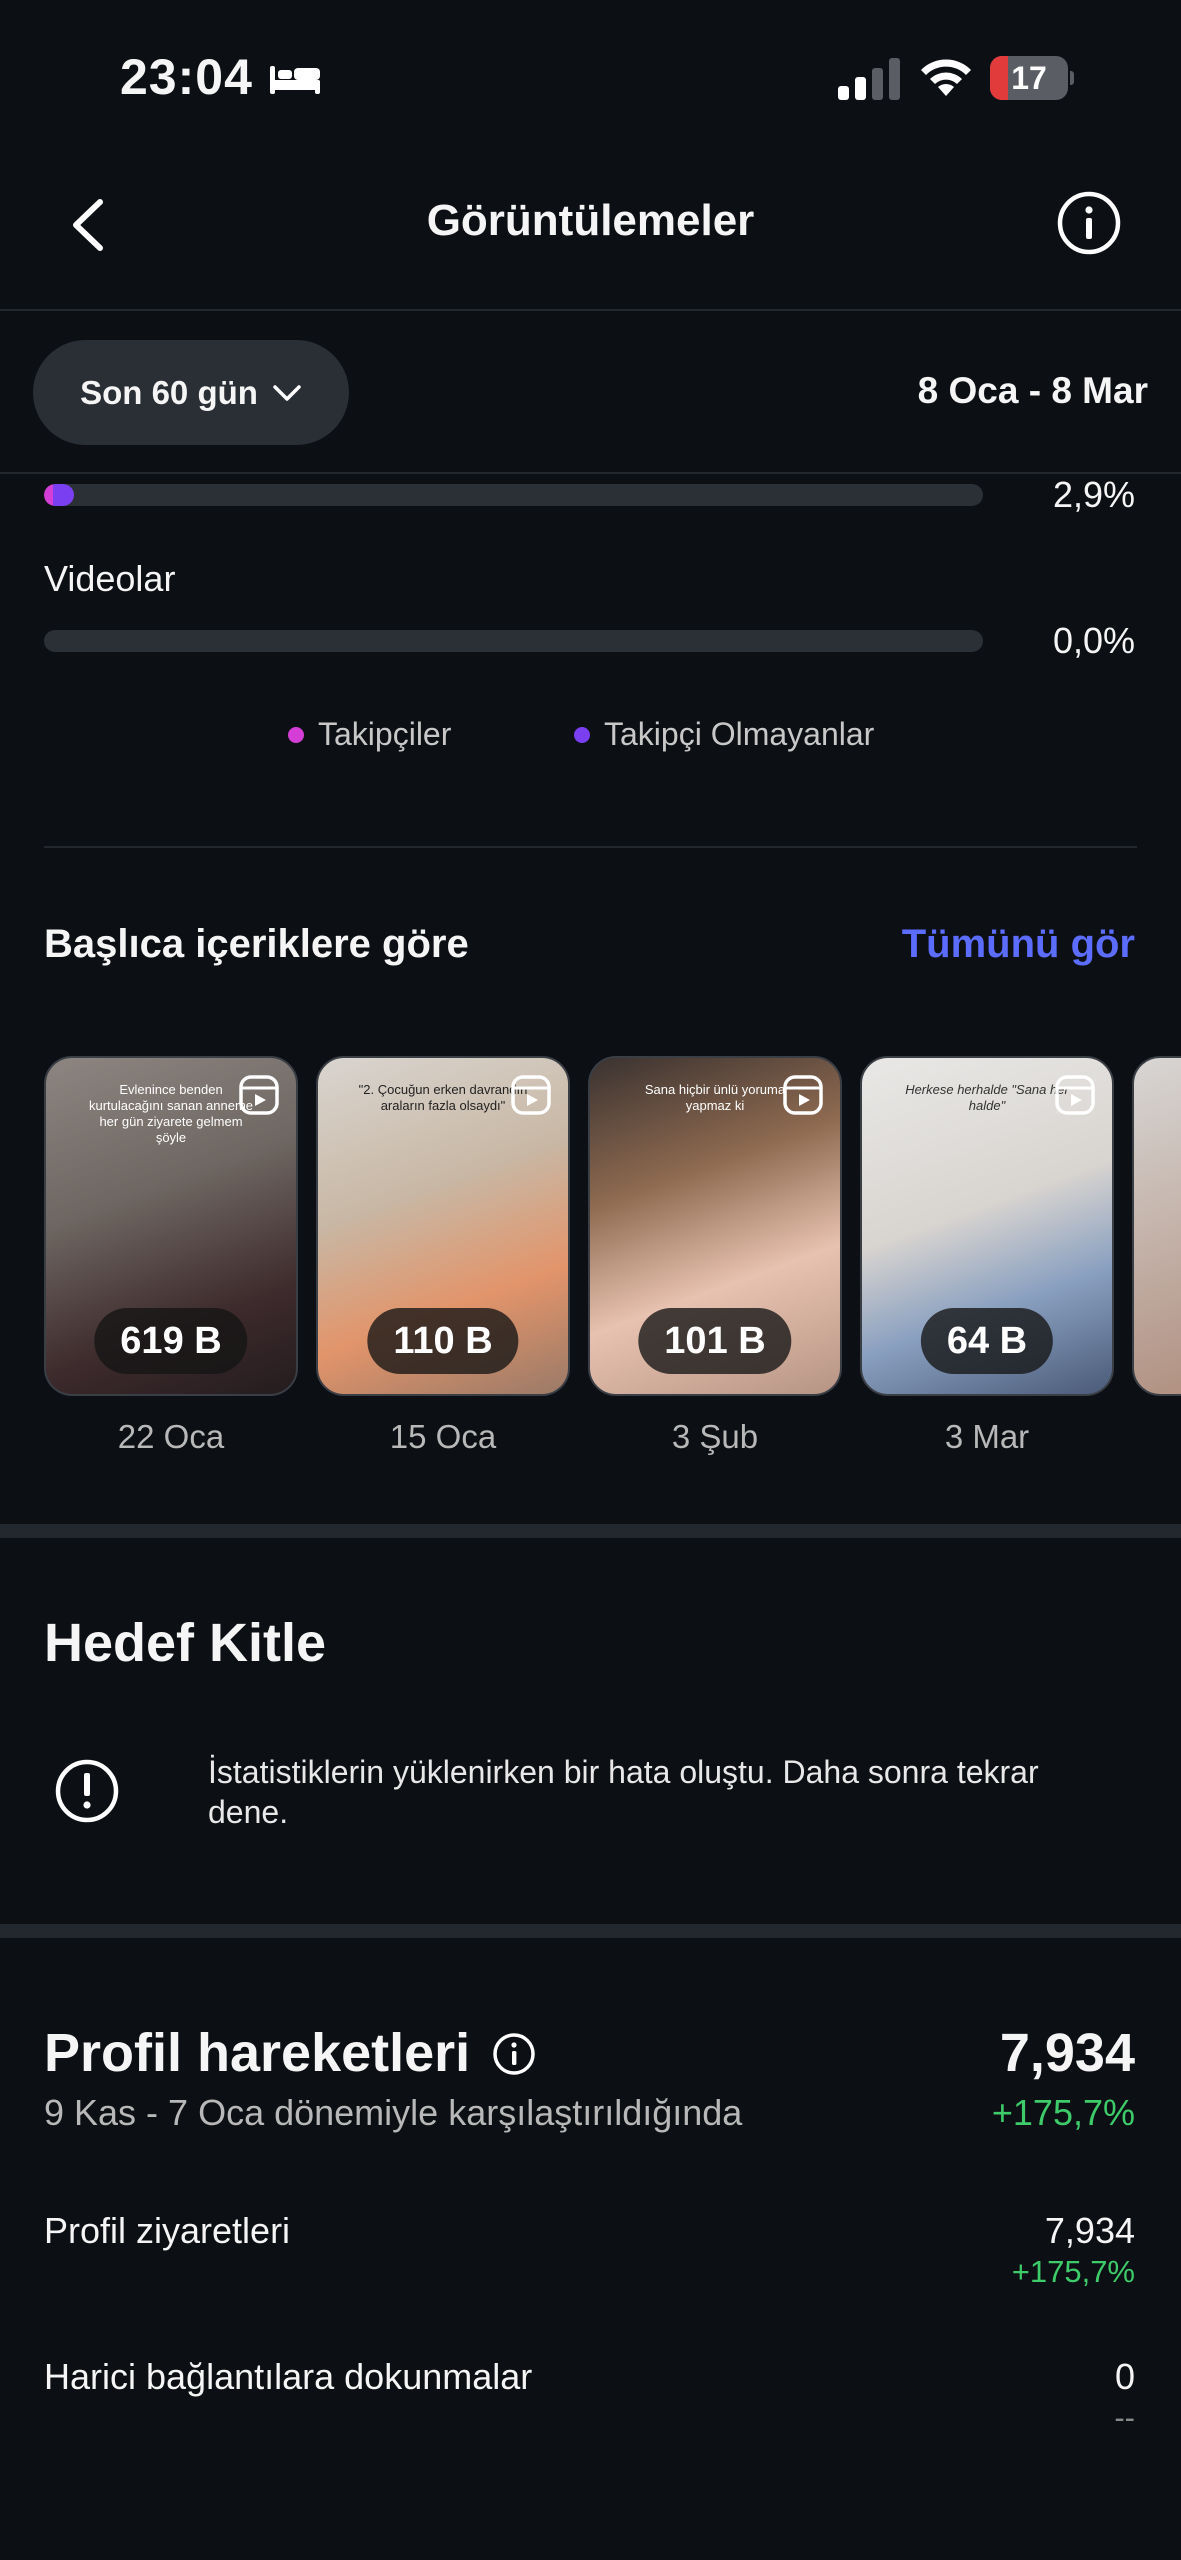 The height and width of the screenshot is (2560, 1181). I want to click on status-time: 23:04, so click(186, 77).